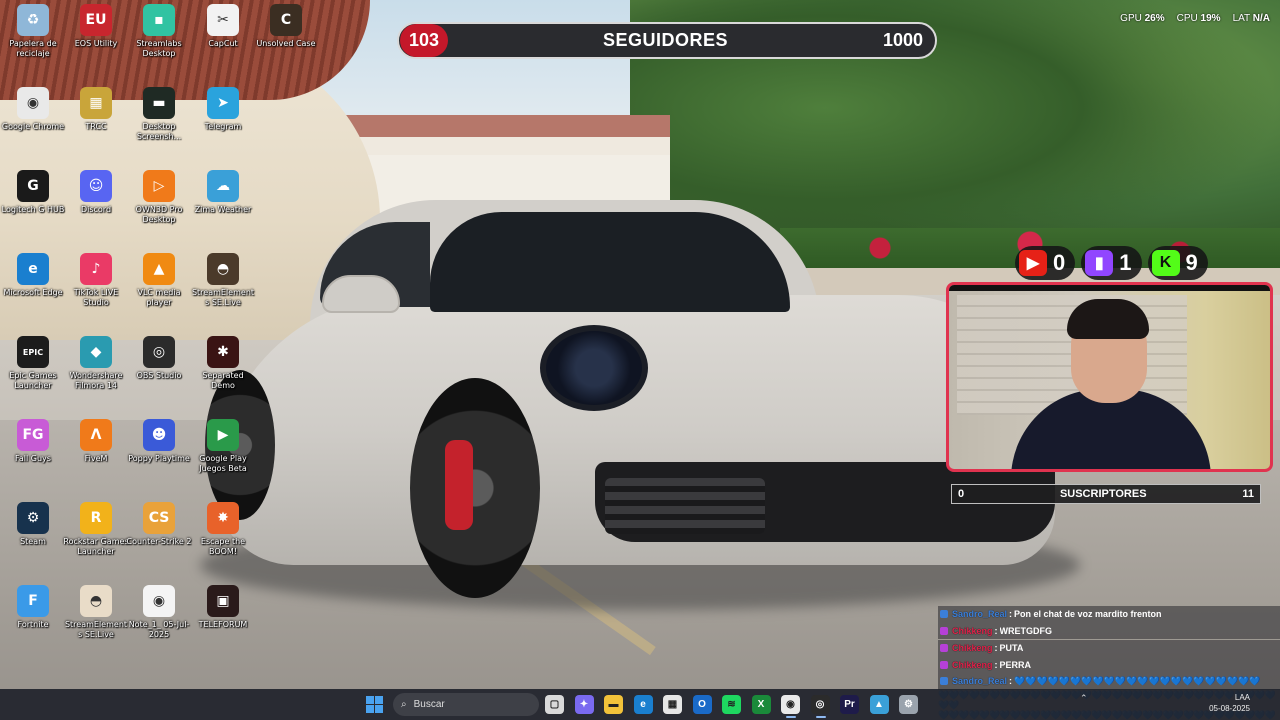 This screenshot has height=720, width=1280. Describe the element at coordinates (96, 26) in the screenshot. I see `desktop-icon: EU EOS Utility` at that location.